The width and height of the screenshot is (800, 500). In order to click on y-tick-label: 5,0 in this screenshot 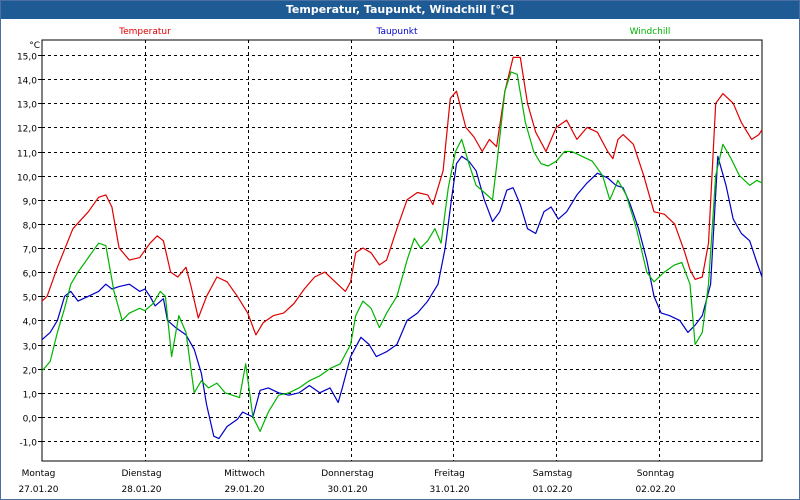, I will do `click(30, 299)`.